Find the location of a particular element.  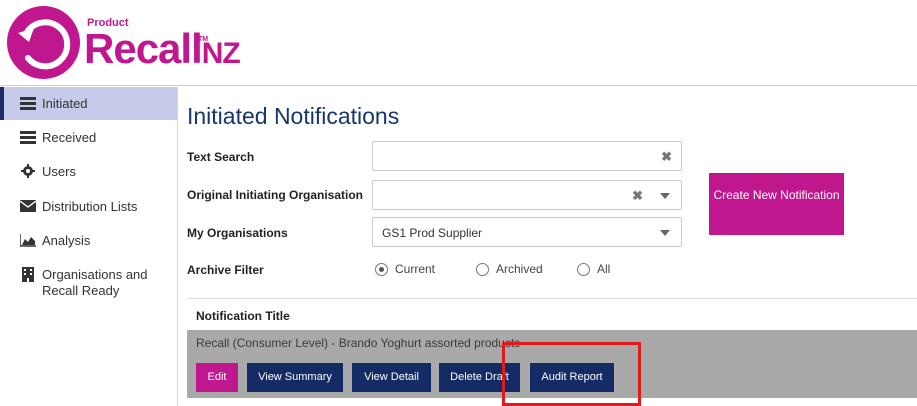

area-chart-icon is located at coordinates (28, 240).